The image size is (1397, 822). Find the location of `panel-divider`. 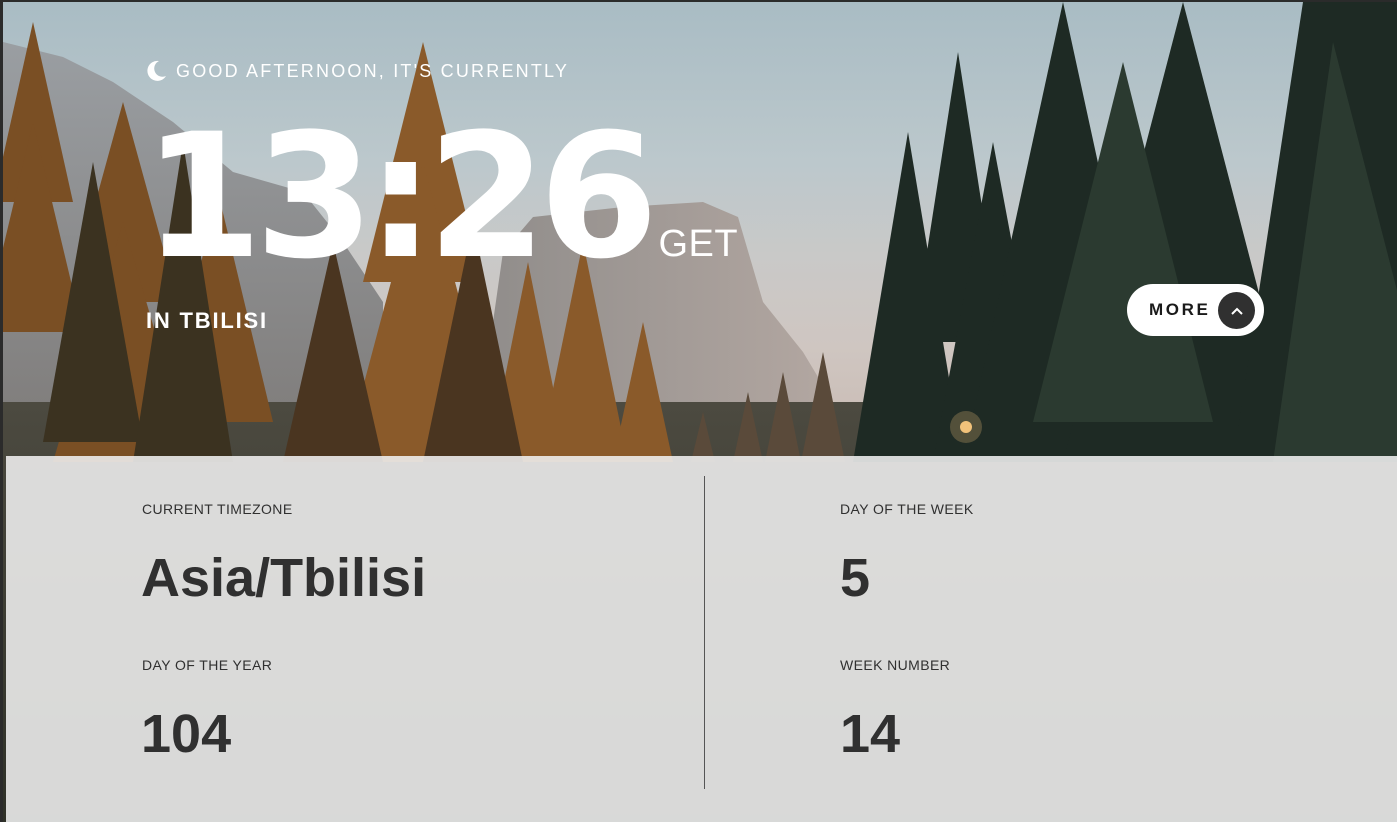

panel-divider is located at coordinates (704, 632).